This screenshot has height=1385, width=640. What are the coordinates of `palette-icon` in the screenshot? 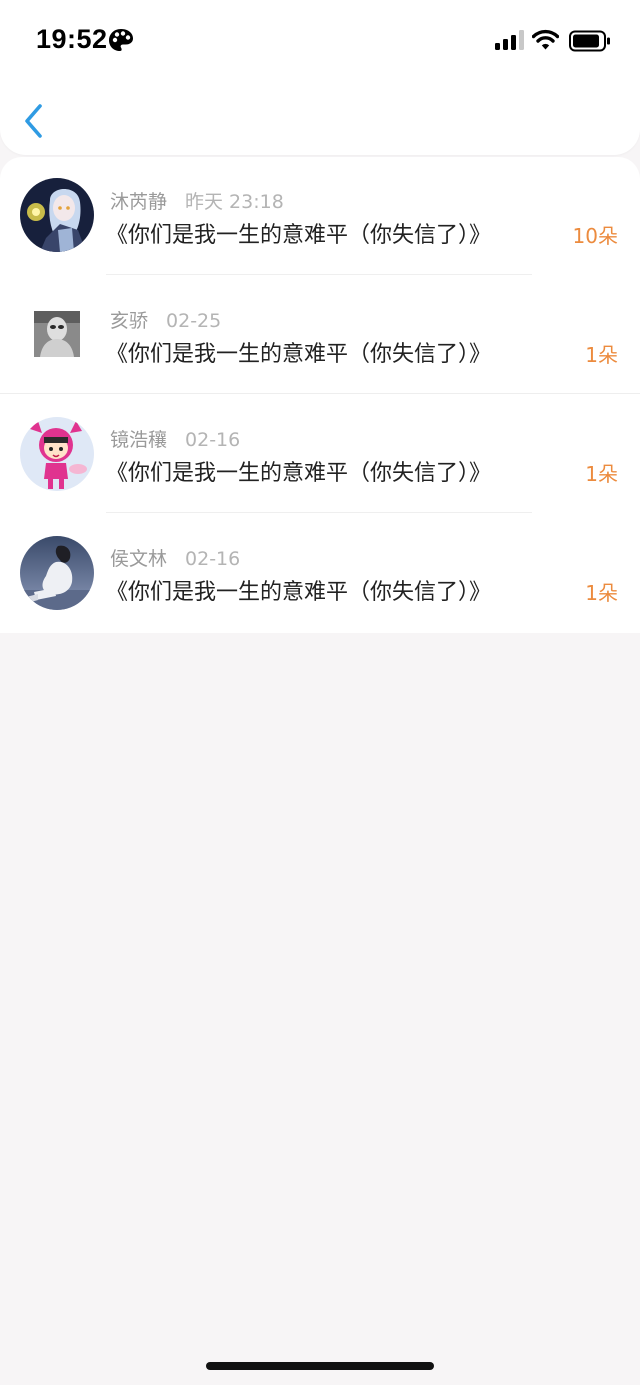 It's located at (121, 40).